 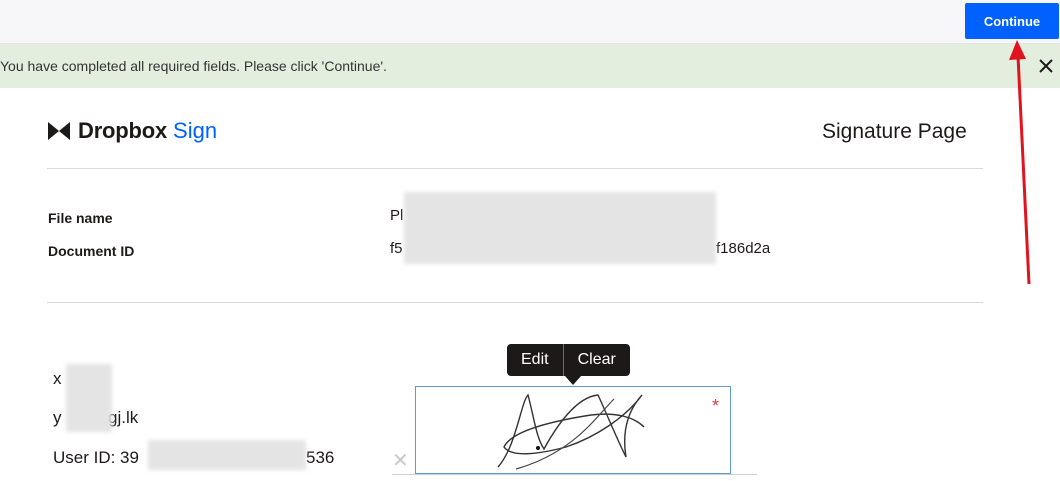 I want to click on brand: Dropbox Sign, so click(x=132, y=131).